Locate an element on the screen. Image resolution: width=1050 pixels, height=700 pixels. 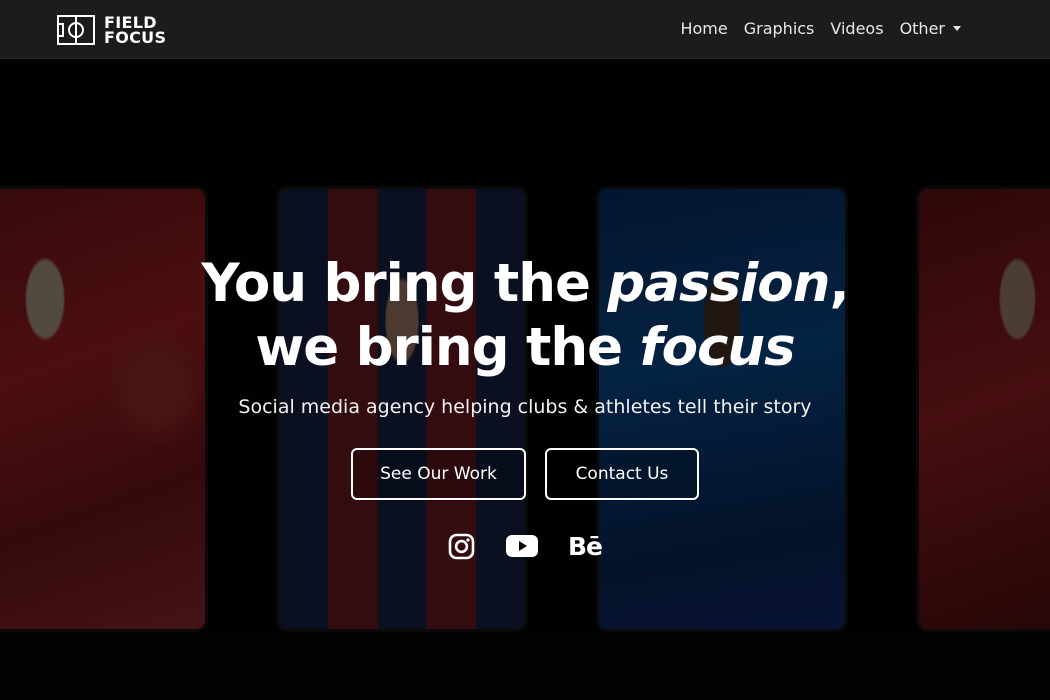
nav-item-videos: Videos is located at coordinates (856, 28).